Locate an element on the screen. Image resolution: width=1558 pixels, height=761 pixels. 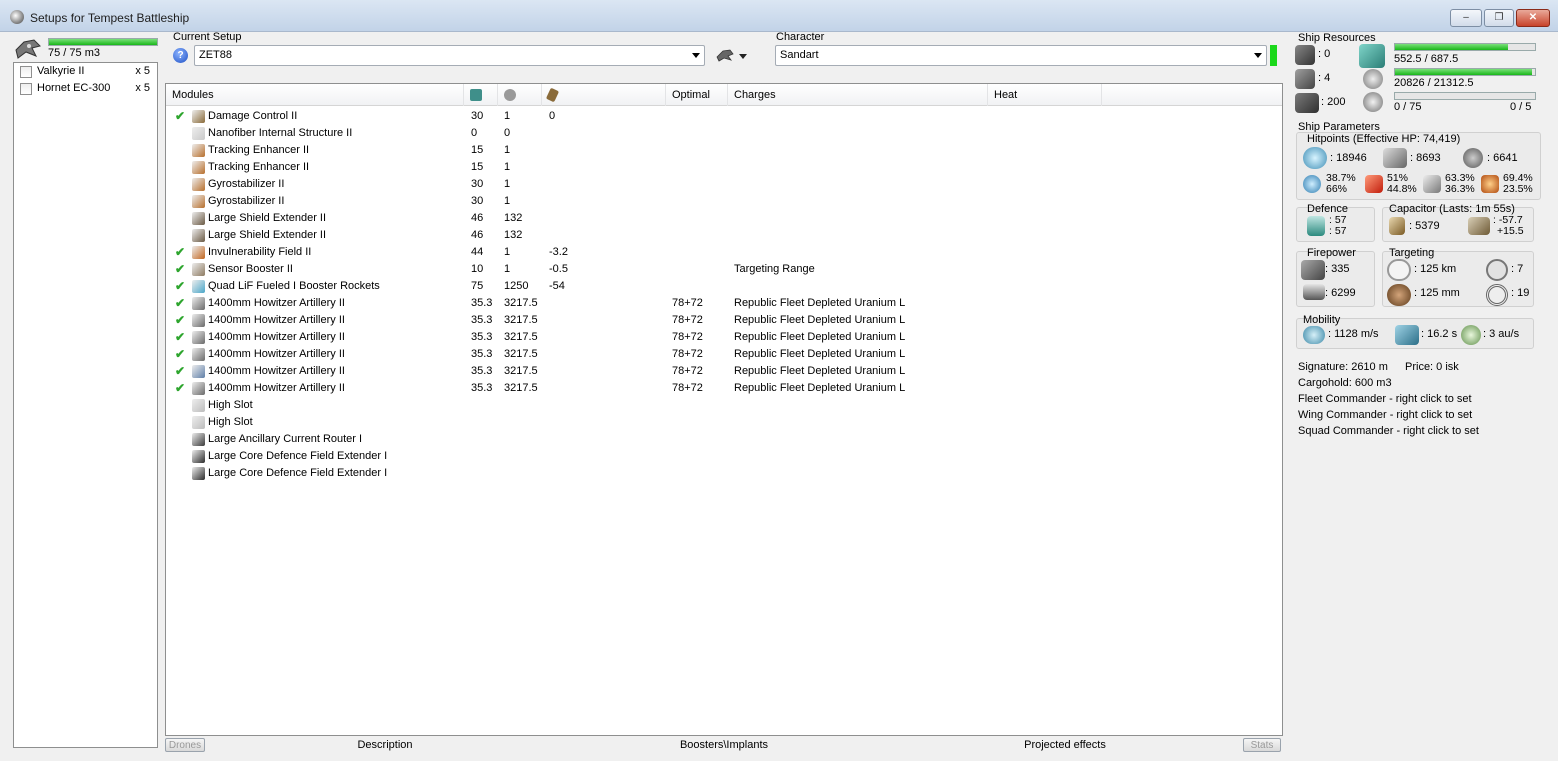
header-charges: Charges is located at coordinates (858, 95).